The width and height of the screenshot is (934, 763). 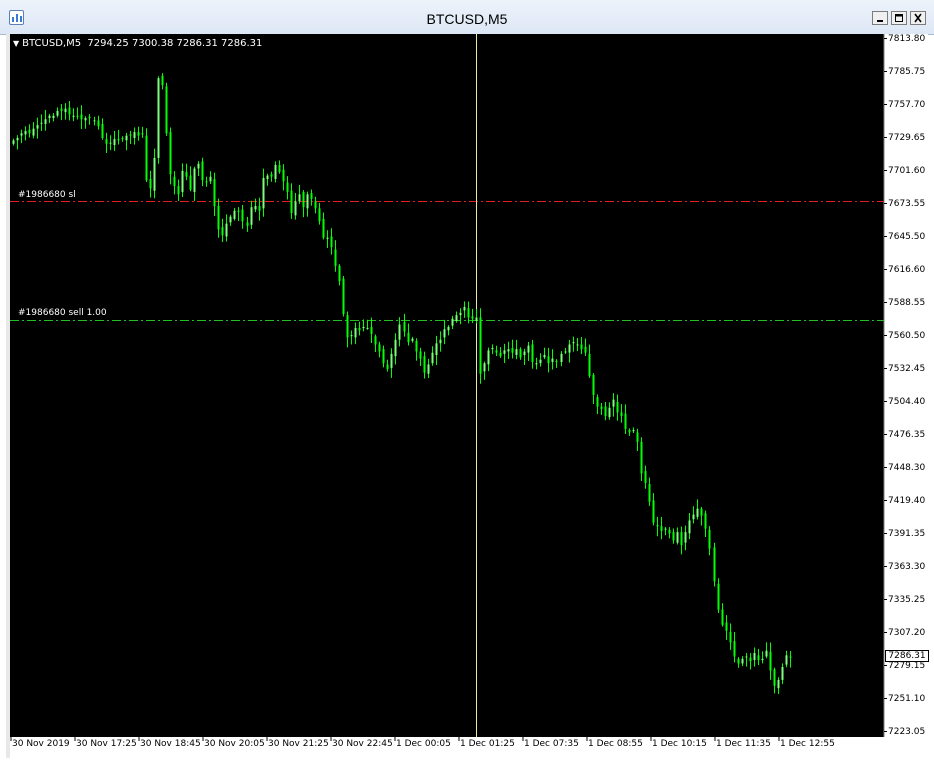 What do you see at coordinates (743, 744) in the screenshot?
I see `time-tick-label: 1 Dec 11:35` at bounding box center [743, 744].